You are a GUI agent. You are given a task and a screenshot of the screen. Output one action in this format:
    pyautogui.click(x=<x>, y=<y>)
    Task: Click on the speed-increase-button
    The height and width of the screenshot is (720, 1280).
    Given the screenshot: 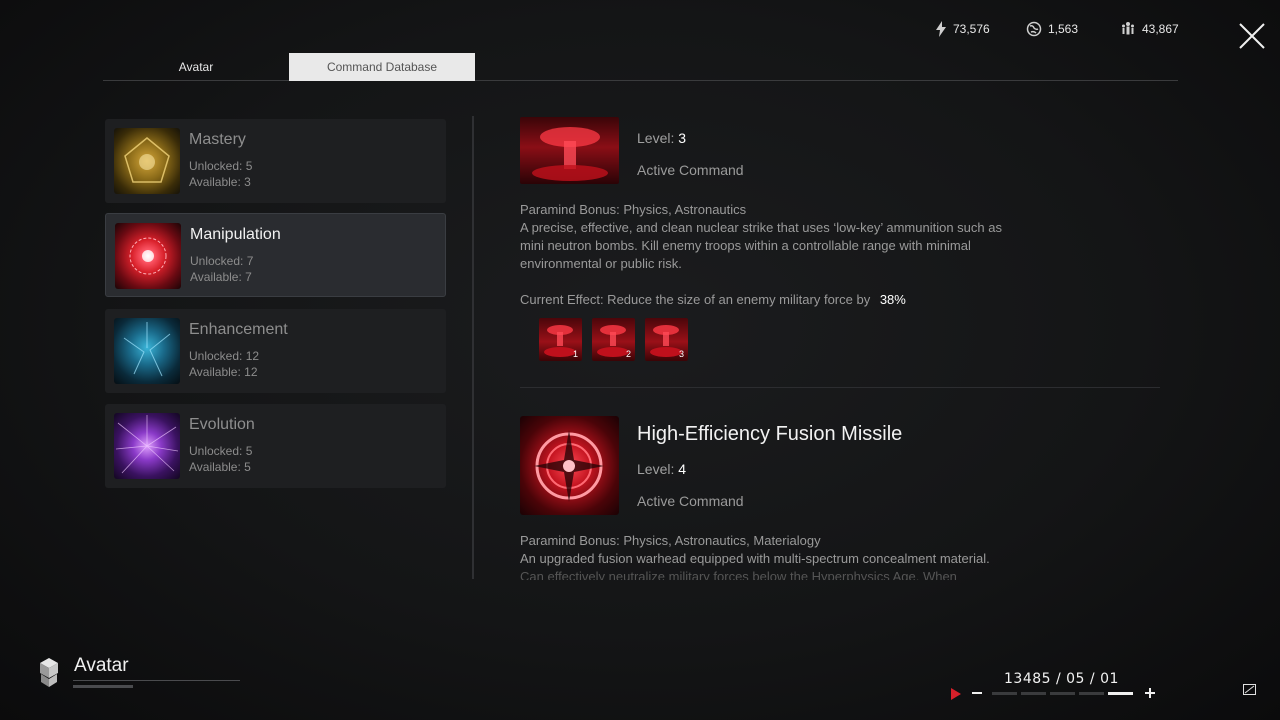 What is the action you would take?
    pyautogui.click(x=1150, y=693)
    